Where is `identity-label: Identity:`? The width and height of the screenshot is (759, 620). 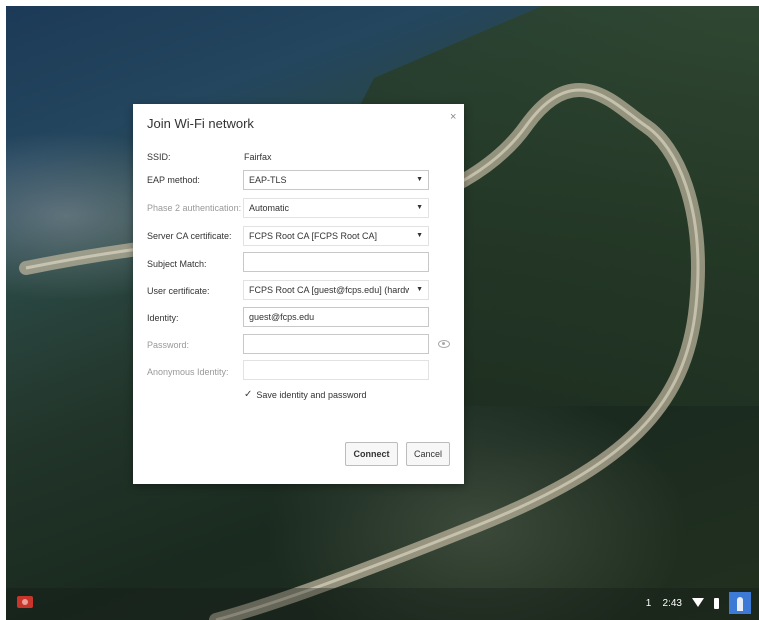
identity-label: Identity: is located at coordinates (163, 318).